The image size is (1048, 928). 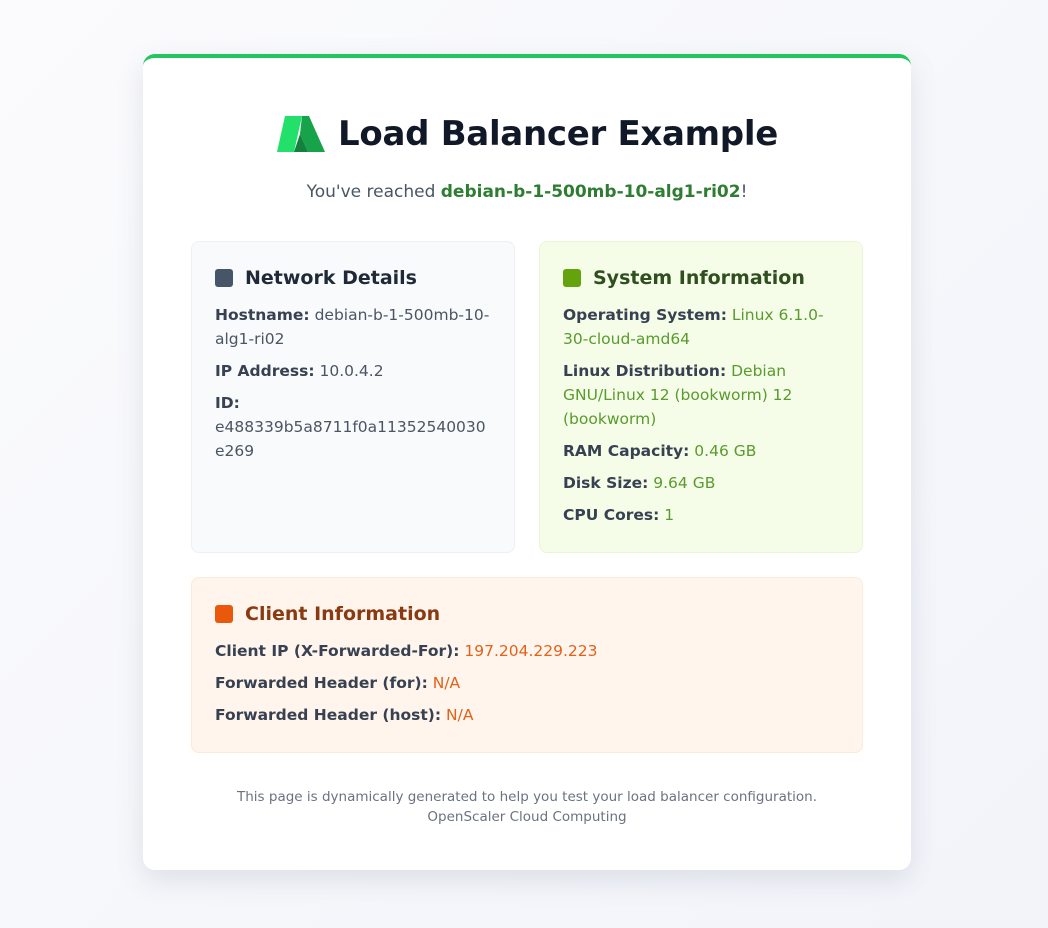 I want to click on page-header: Load Balancer Example, so click(x=527, y=134).